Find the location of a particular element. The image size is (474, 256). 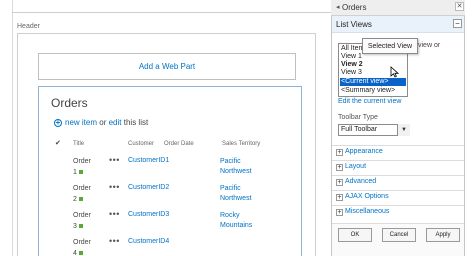

customer-link: CustomerID1 is located at coordinates (148, 160).